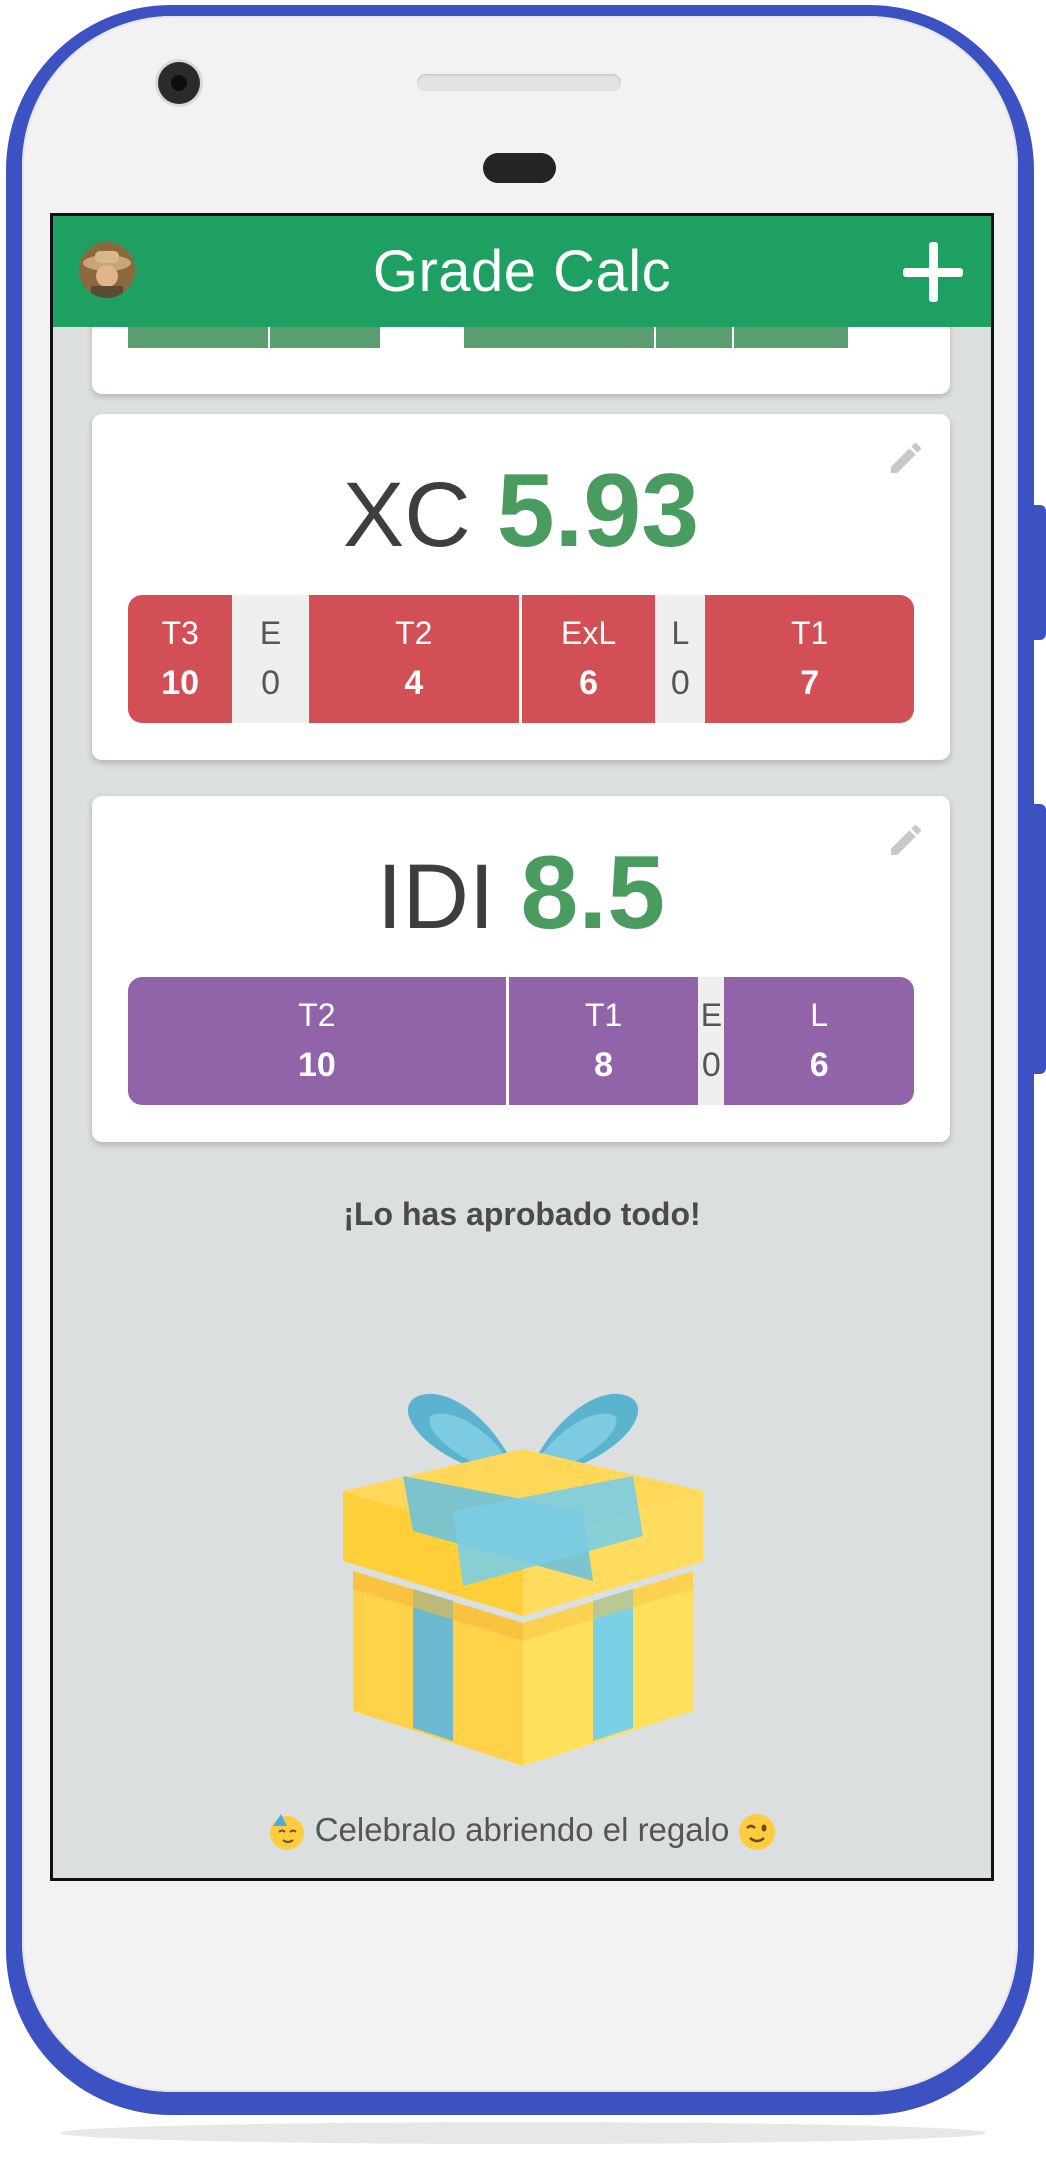 The height and width of the screenshot is (2158, 1046). What do you see at coordinates (933, 272) in the screenshot?
I see `add-icon` at bounding box center [933, 272].